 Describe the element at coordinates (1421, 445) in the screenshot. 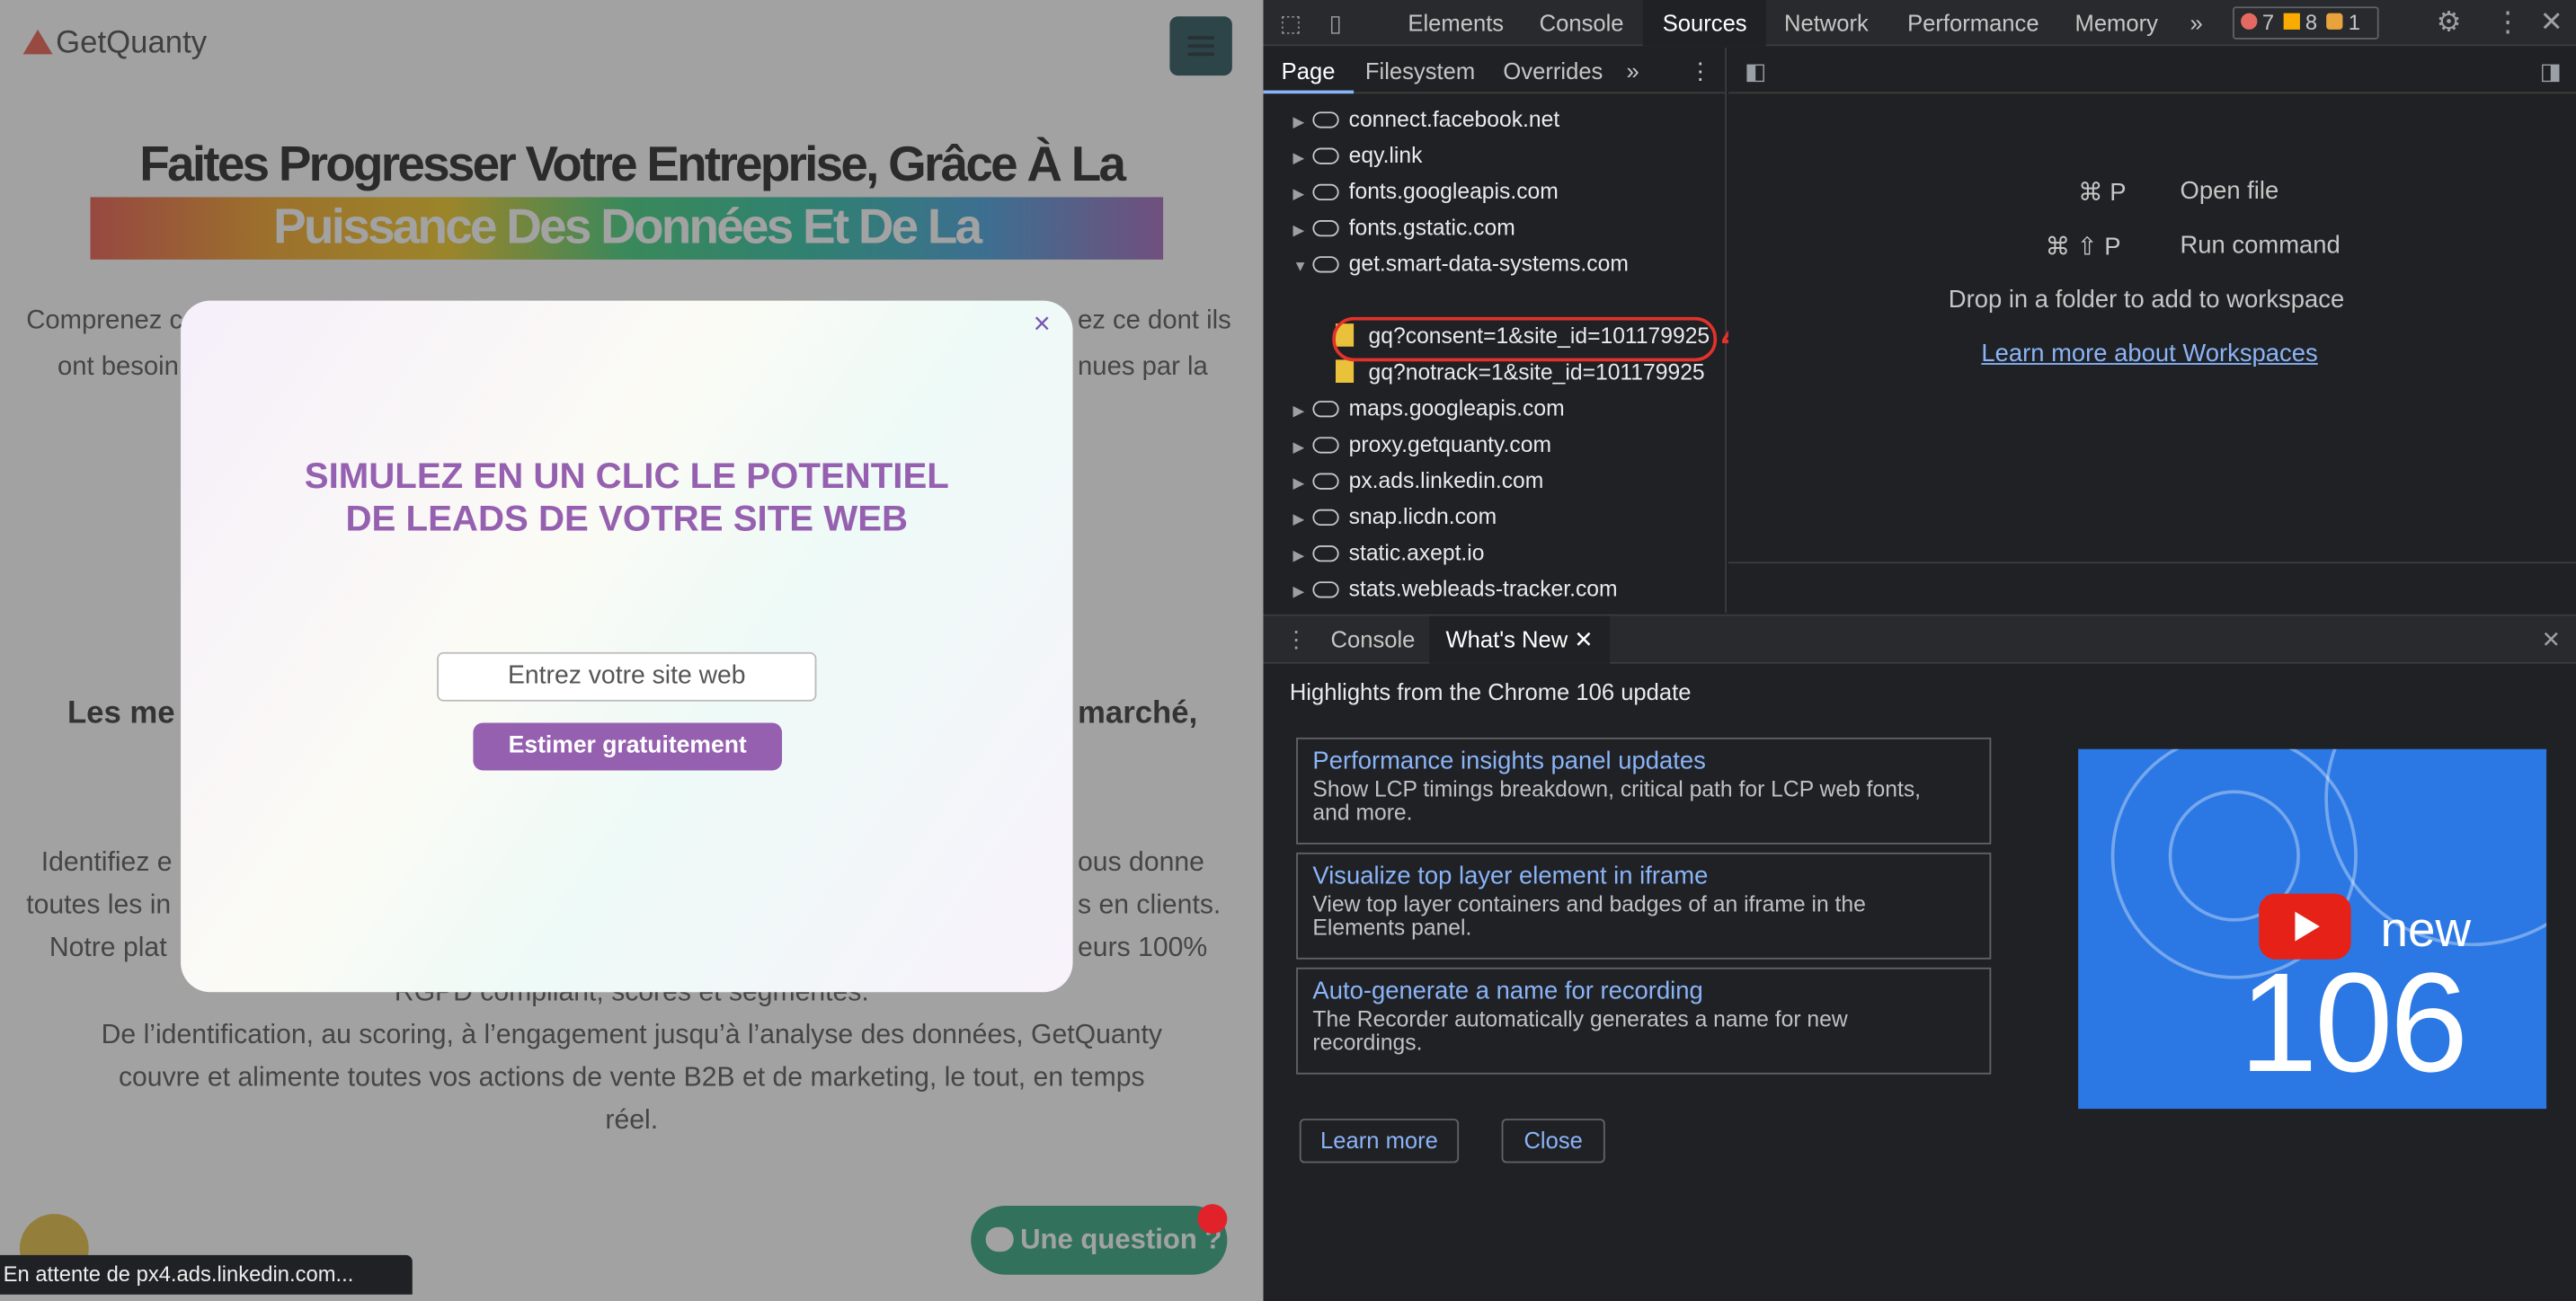

I see `tree-item-domain: ▶ proxy.getquanty.com` at that location.